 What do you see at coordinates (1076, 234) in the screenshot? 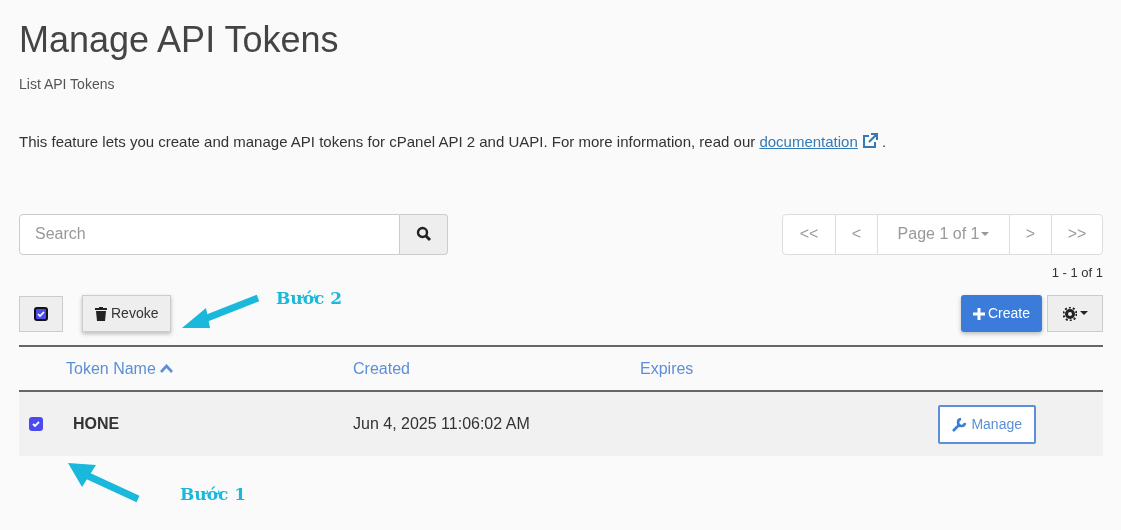
I see `page-button: >>` at bounding box center [1076, 234].